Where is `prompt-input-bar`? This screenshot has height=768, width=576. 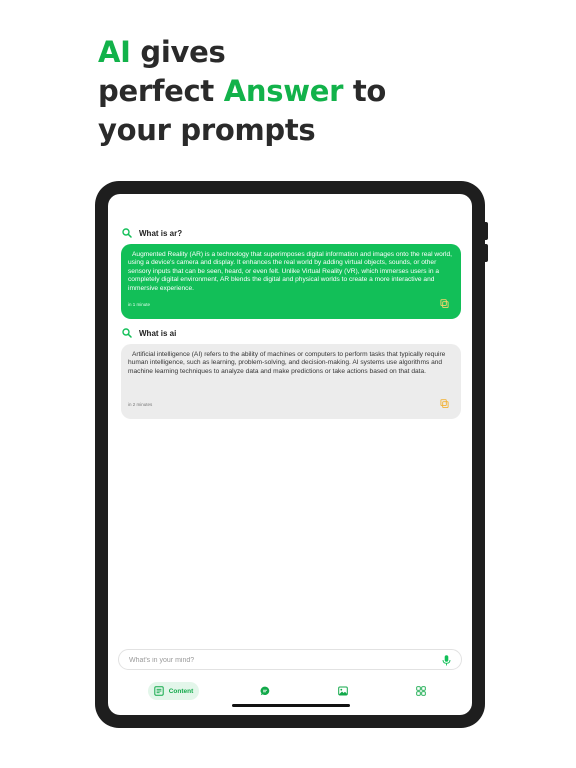 prompt-input-bar is located at coordinates (290, 659).